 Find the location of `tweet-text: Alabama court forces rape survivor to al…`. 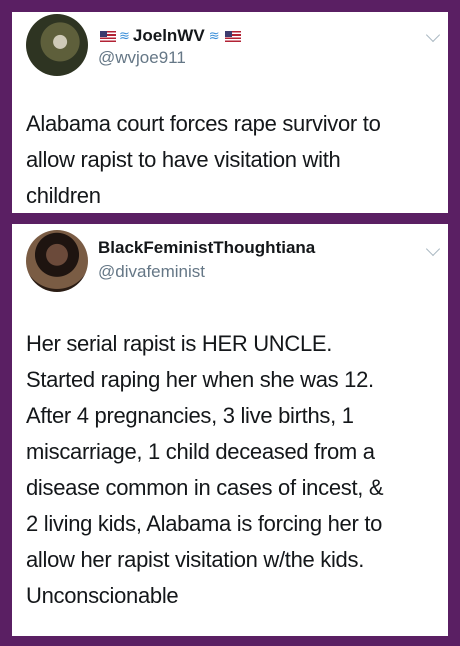

tweet-text: Alabama court forces rape survivor to al… is located at coordinates (203, 159).